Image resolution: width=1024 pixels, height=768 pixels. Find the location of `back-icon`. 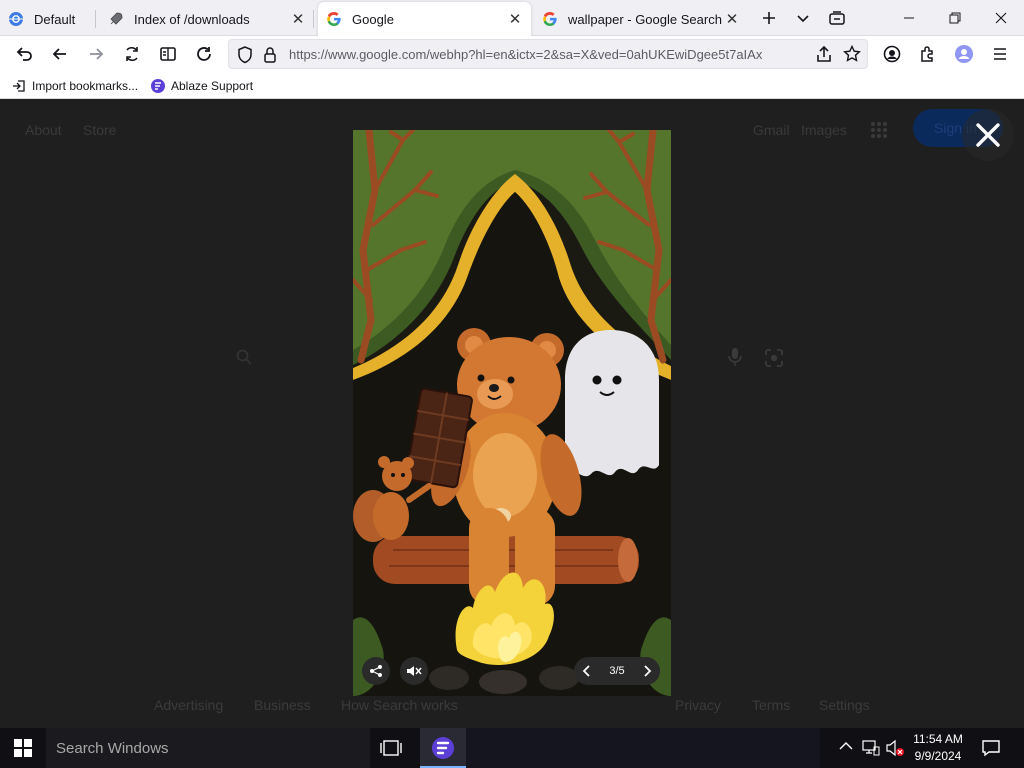

back-icon is located at coordinates (59, 54).